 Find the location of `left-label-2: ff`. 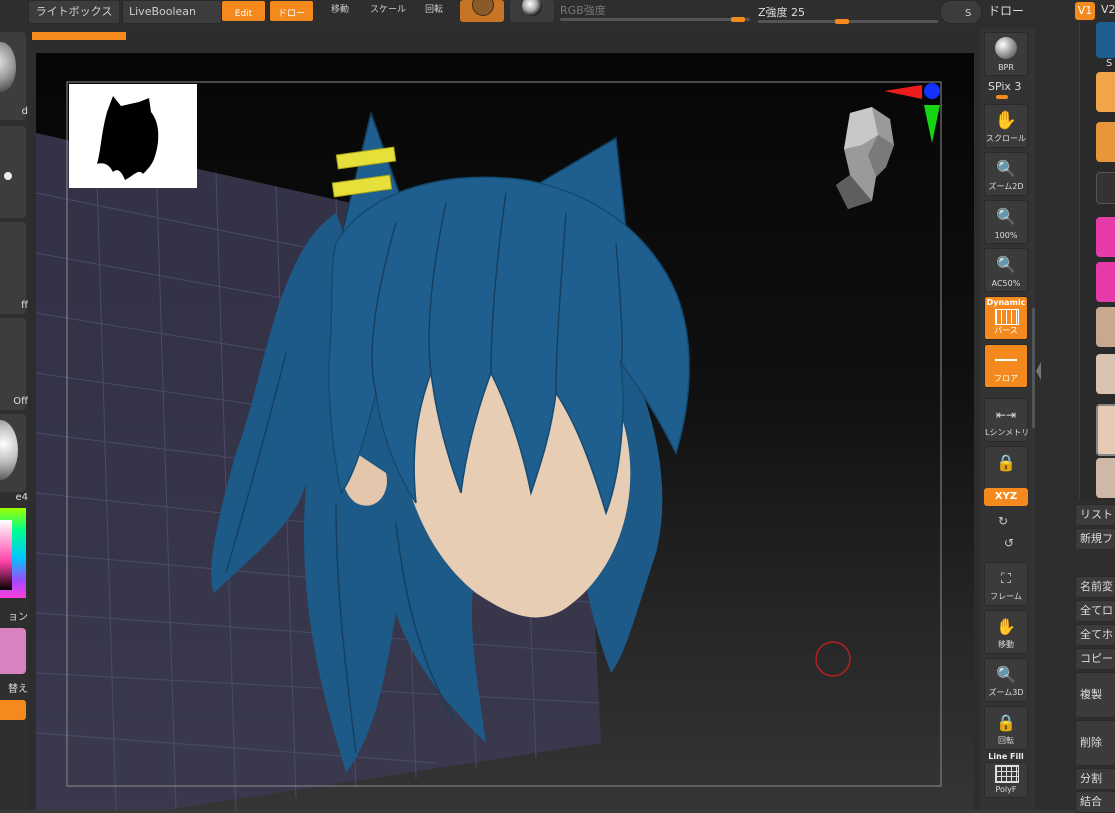

left-label-2: ff is located at coordinates (24, 305).